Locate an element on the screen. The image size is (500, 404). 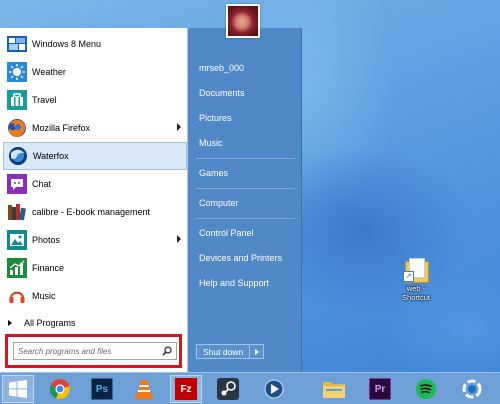
calibre-icon is located at coordinates (17, 212).